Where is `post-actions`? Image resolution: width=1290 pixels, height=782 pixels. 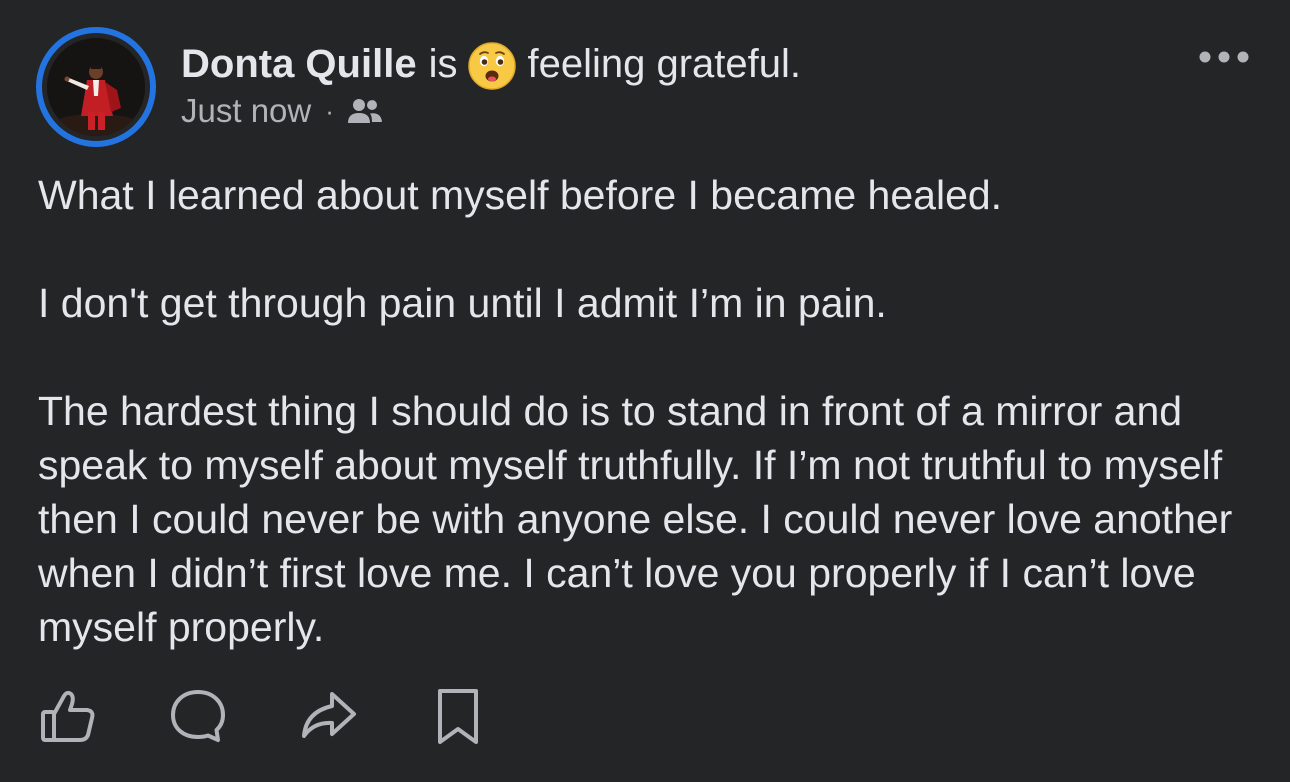 post-actions is located at coordinates (263, 716).